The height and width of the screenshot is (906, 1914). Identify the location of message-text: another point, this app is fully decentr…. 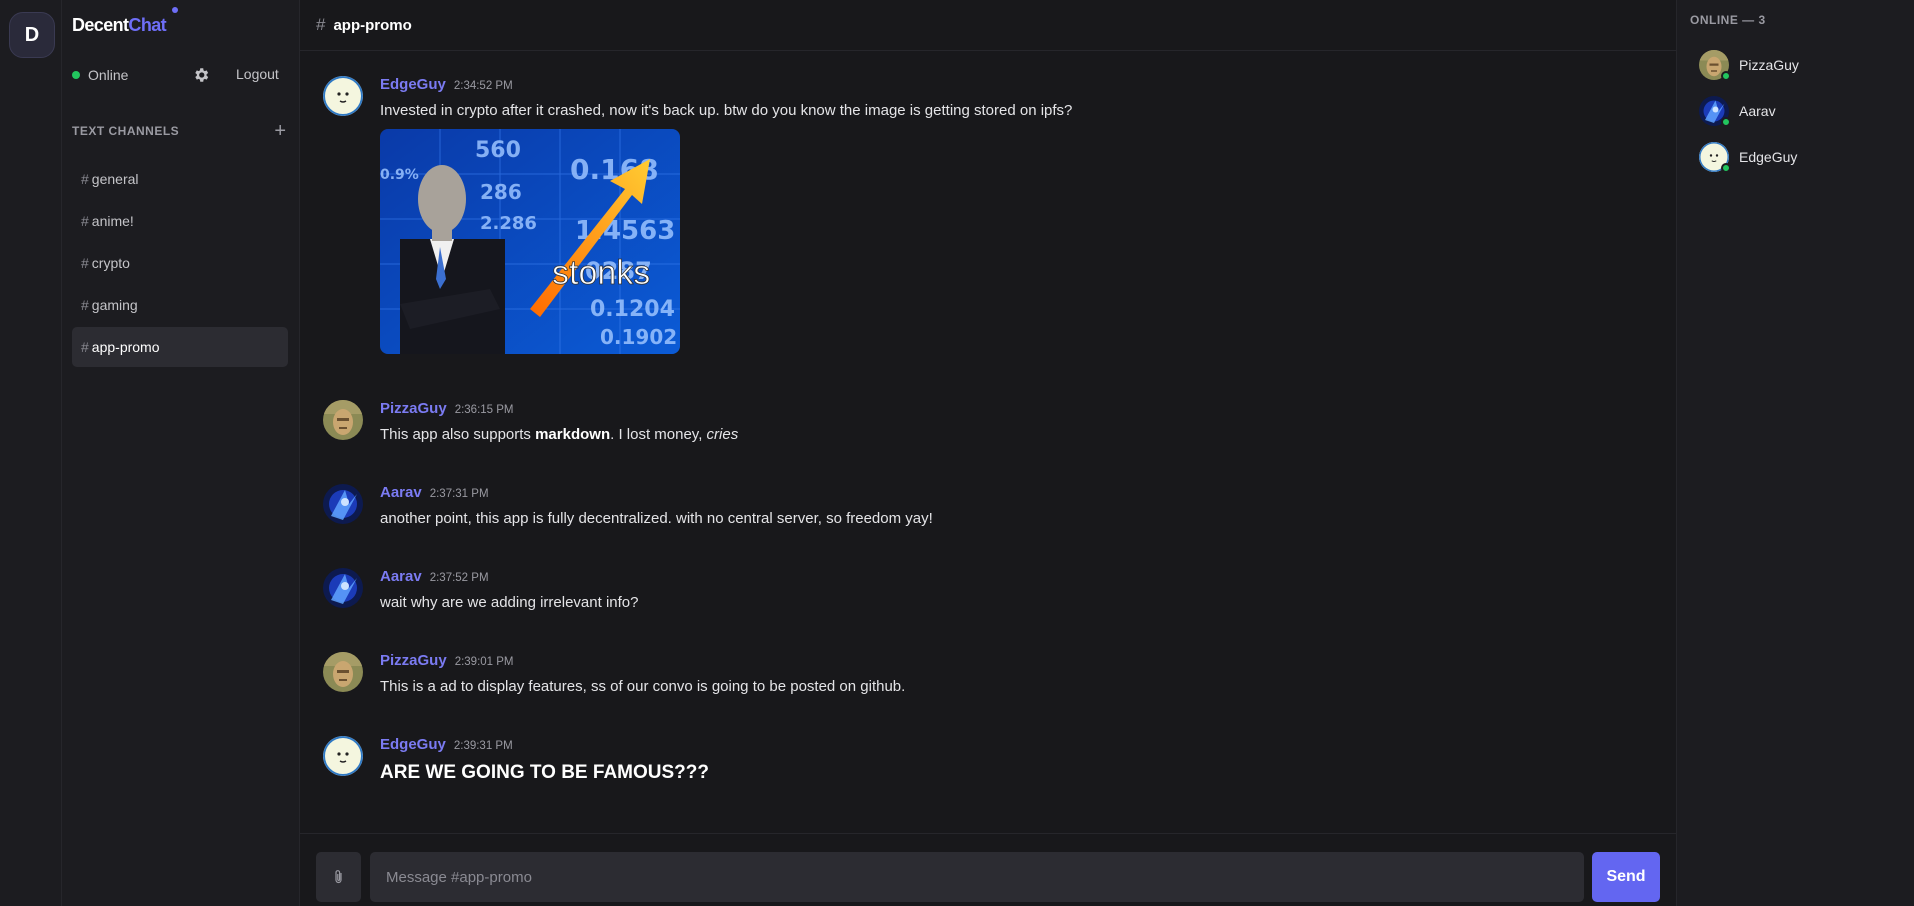
(656, 518).